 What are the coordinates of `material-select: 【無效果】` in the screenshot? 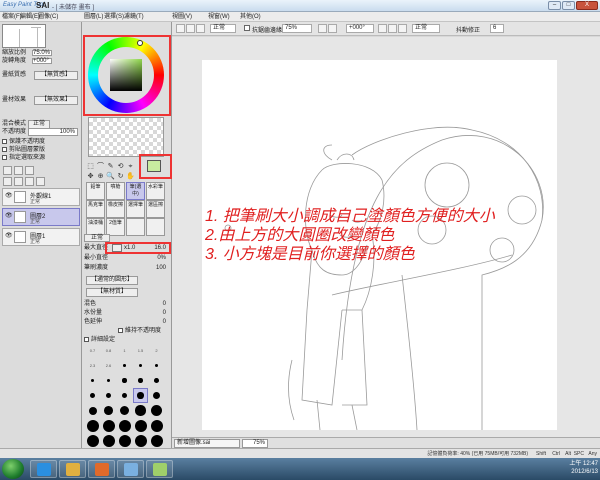 It's located at (56, 100).